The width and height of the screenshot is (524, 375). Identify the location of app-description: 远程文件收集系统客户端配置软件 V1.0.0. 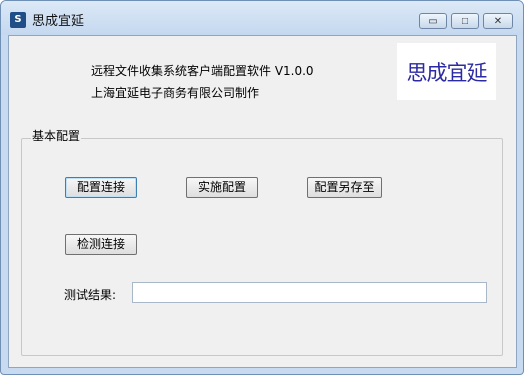
(202, 71).